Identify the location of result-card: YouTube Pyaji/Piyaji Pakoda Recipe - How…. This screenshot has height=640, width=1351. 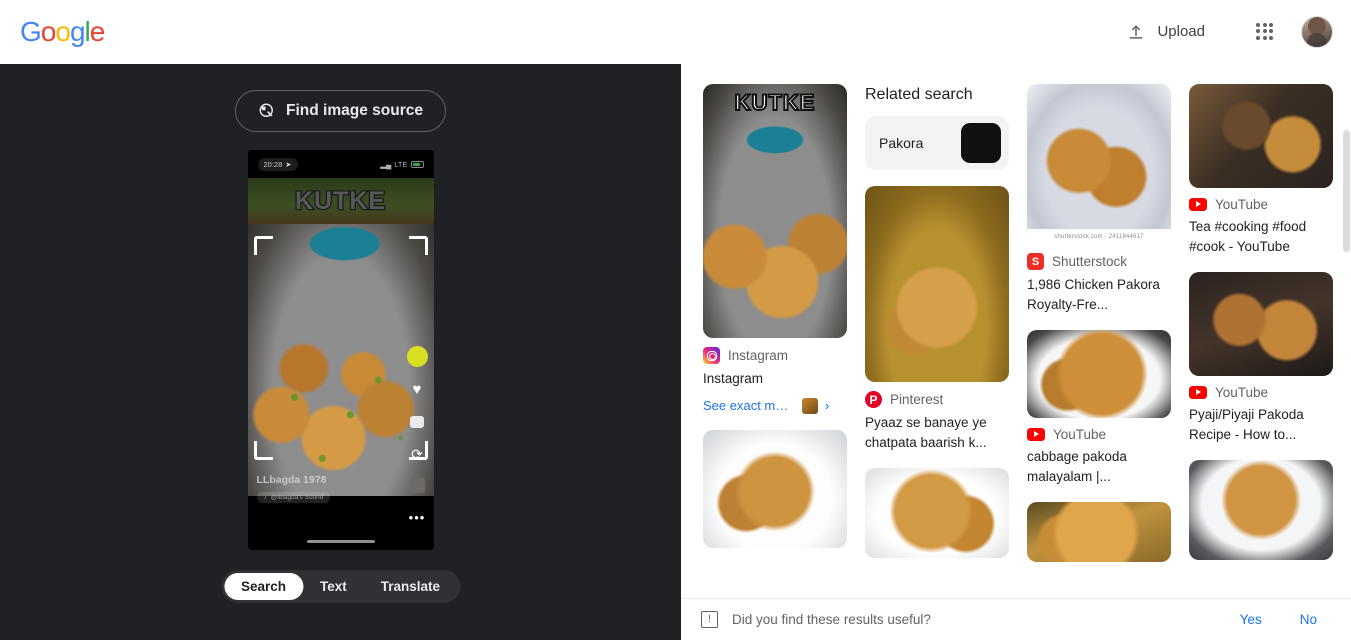
(1261, 358).